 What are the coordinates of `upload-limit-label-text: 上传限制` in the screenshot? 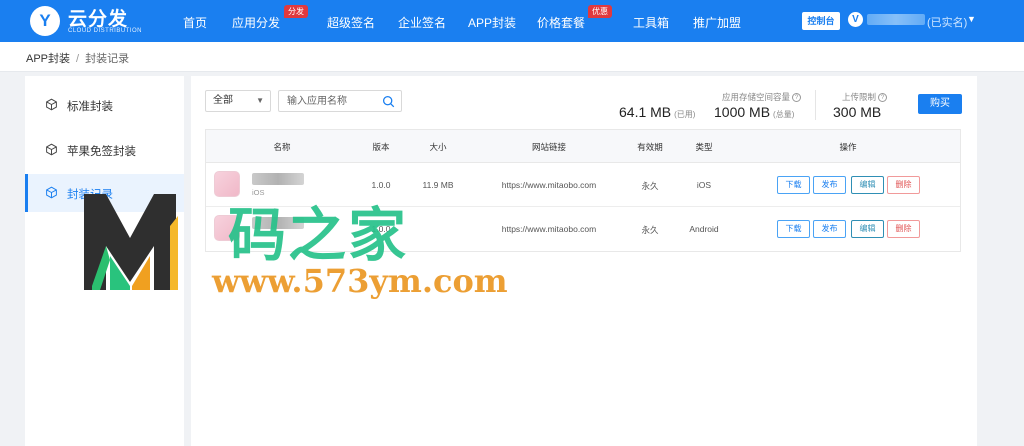 It's located at (859, 97).